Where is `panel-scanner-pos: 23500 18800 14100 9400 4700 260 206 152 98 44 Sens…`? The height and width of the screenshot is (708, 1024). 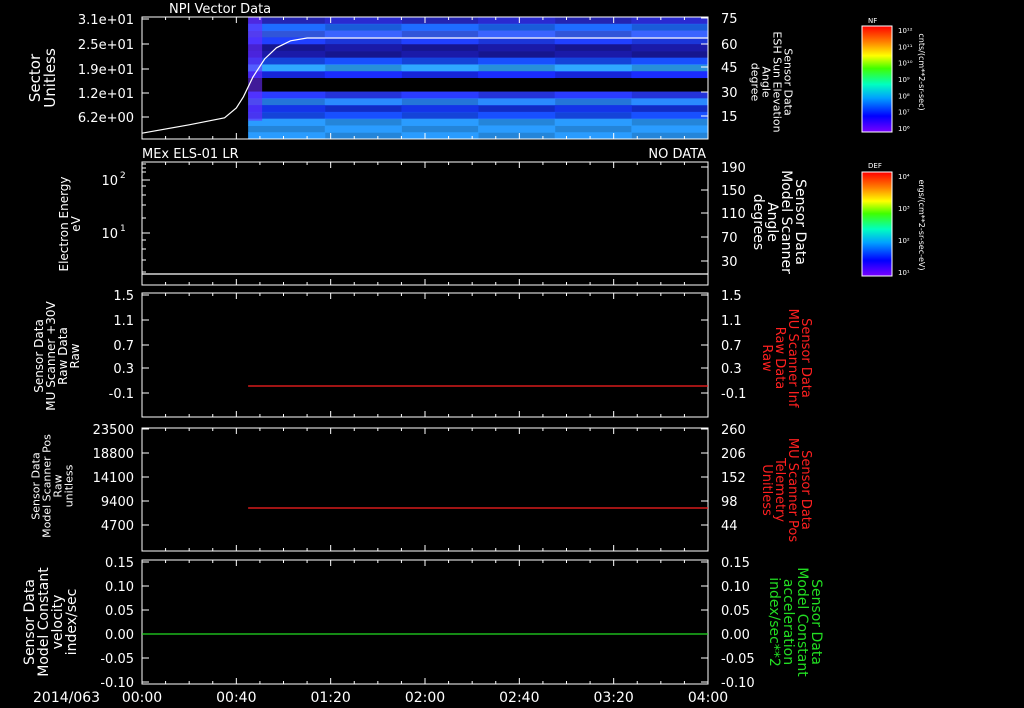
panel-scanner-pos: 23500 18800 14100 9400 4700 260 206 152 98 44 Sens… is located at coordinates (421, 487).